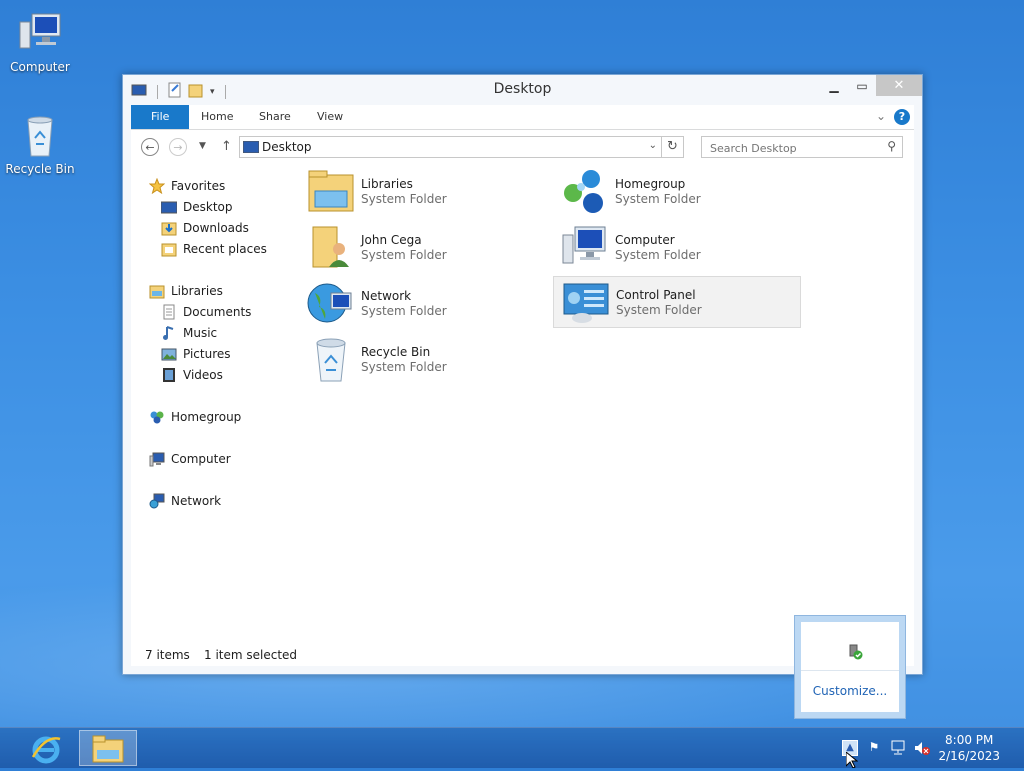 The height and width of the screenshot is (771, 1024). I want to click on forward-button: →, so click(178, 147).